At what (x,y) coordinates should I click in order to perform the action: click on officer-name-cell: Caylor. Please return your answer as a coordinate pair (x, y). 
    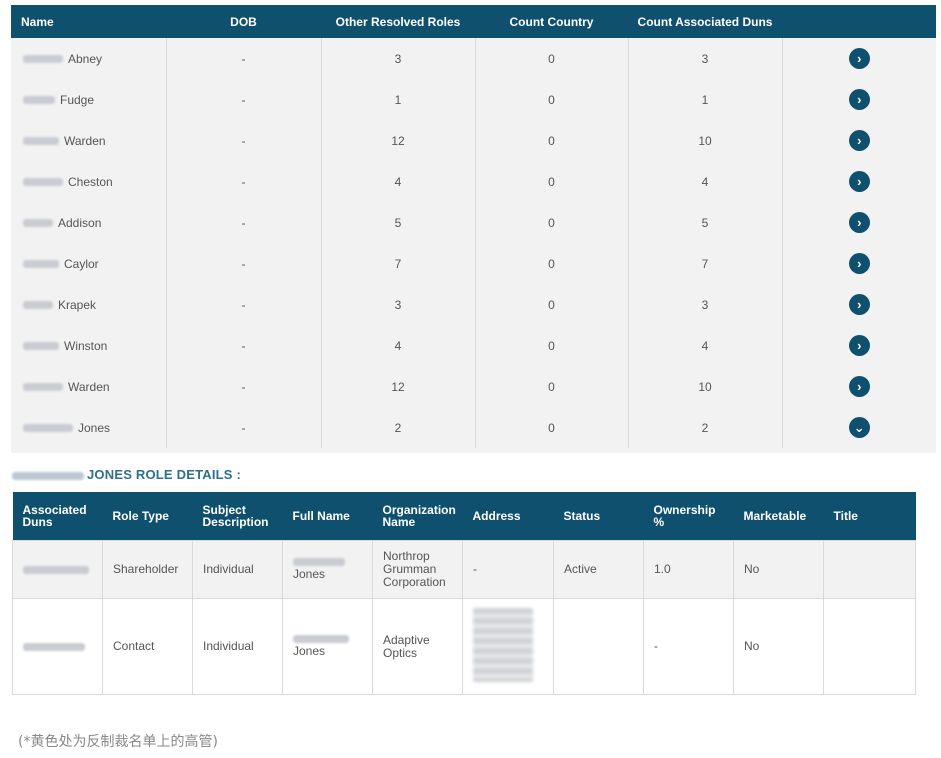
    Looking at the image, I should click on (89, 263).